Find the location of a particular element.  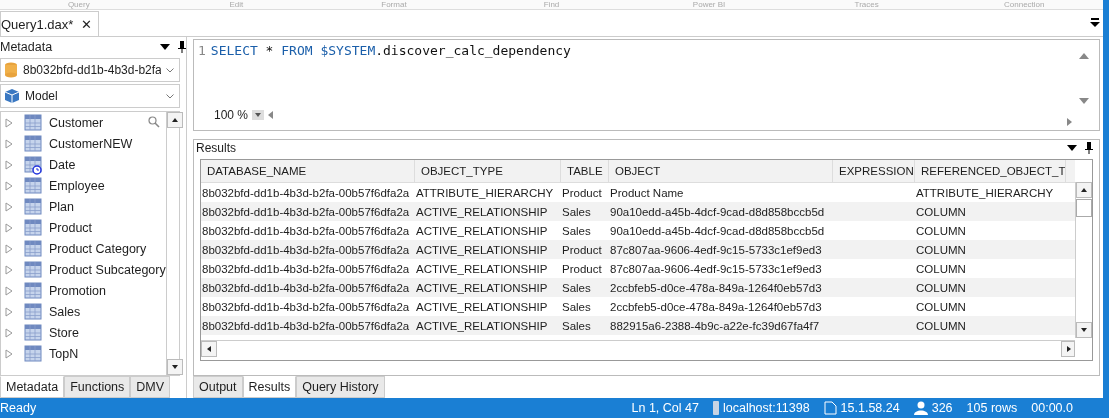

column-header: DATABASE_NAME is located at coordinates (308, 171).